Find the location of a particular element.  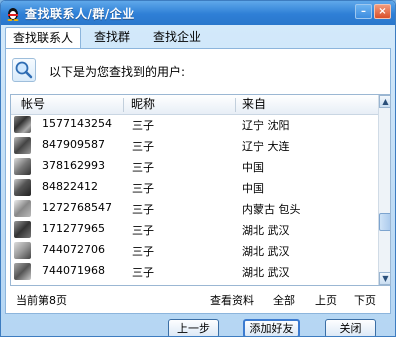

table-row: 847909587 三子 辽宁 大连 is located at coordinates (194, 145).